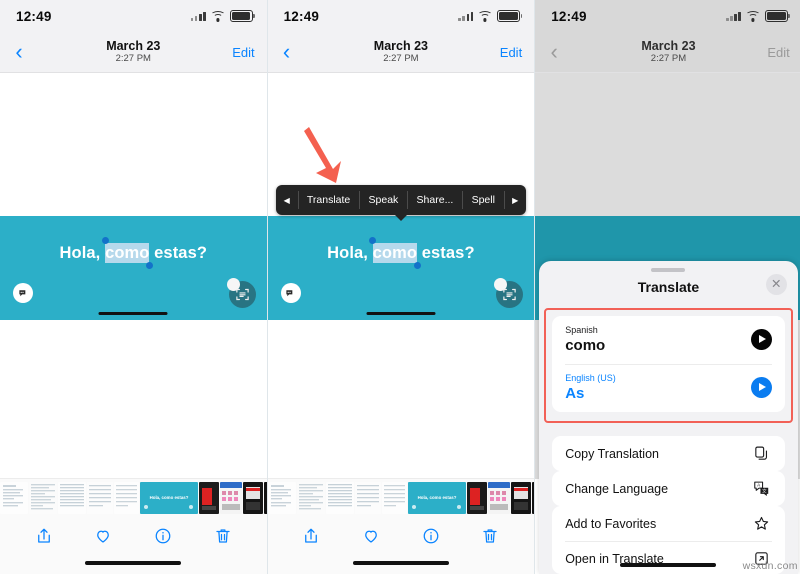  Describe the element at coordinates (612, 453) in the screenshot. I see `menu-item-label: Copy Translation` at that location.